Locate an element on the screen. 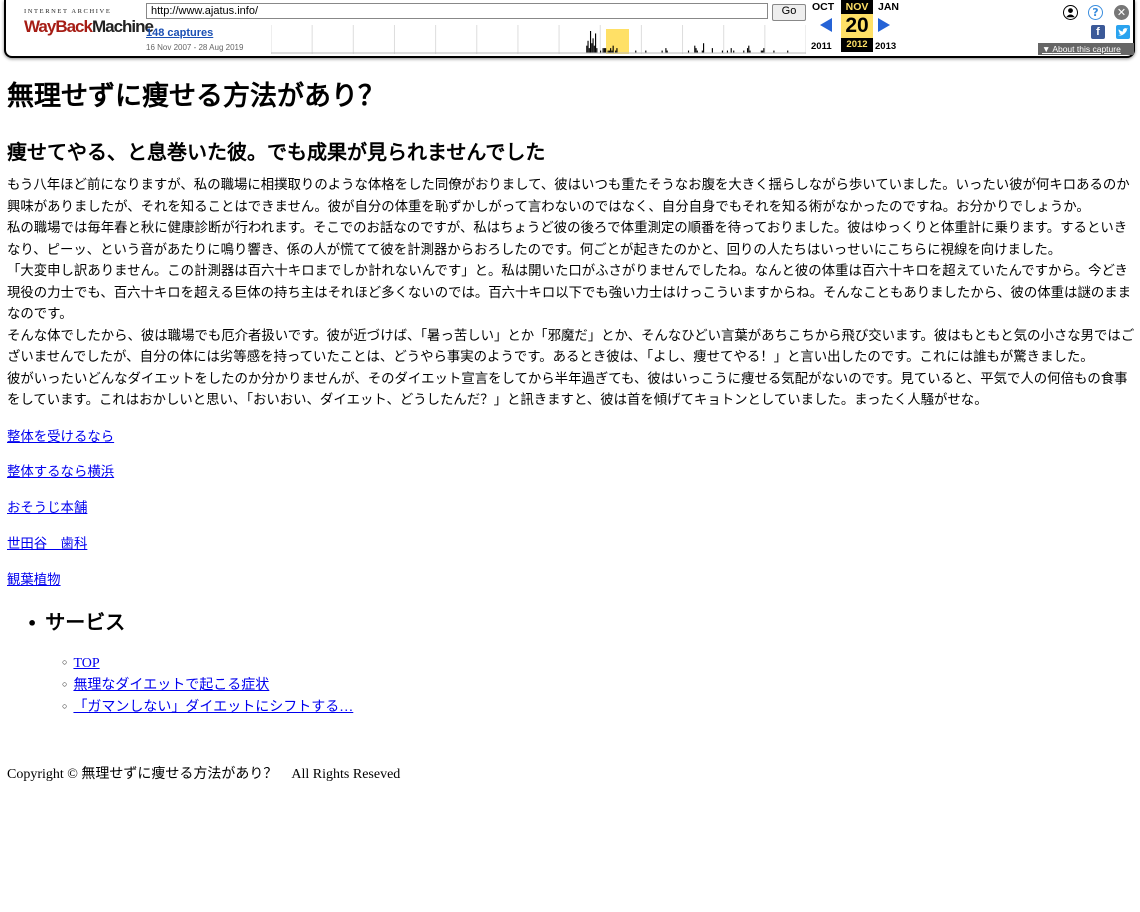 The height and width of the screenshot is (912, 1140). service-link-top: TOP is located at coordinates (86, 663).